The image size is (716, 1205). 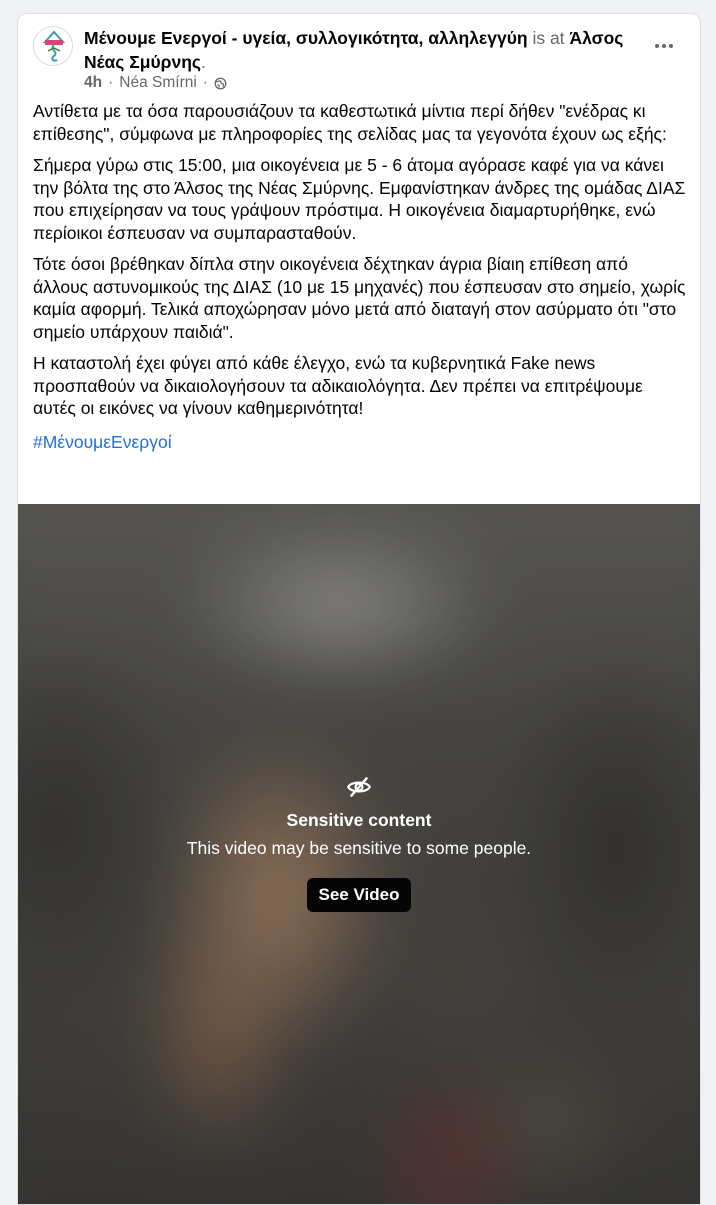 What do you see at coordinates (203, 62) in the screenshot?
I see `place-suffix: .` at bounding box center [203, 62].